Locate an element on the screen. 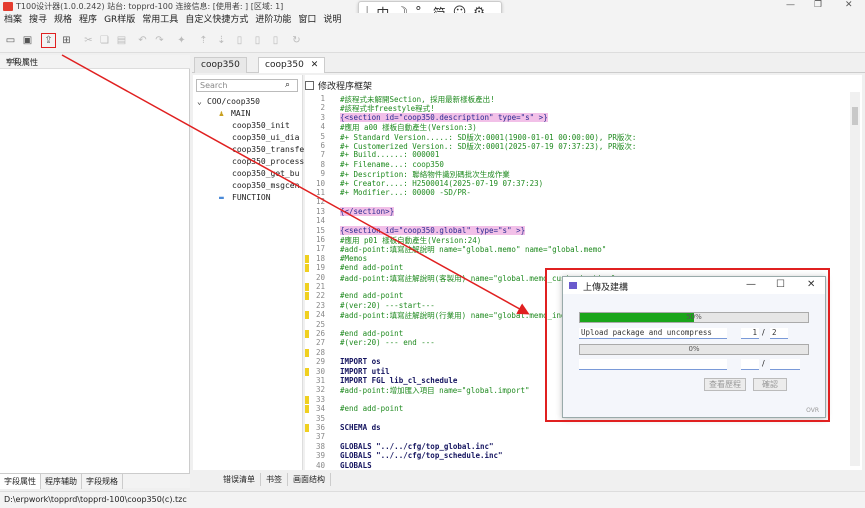 This screenshot has width=865, height=508. code-line: #+ Build......: 000001 is located at coordinates (389, 154).